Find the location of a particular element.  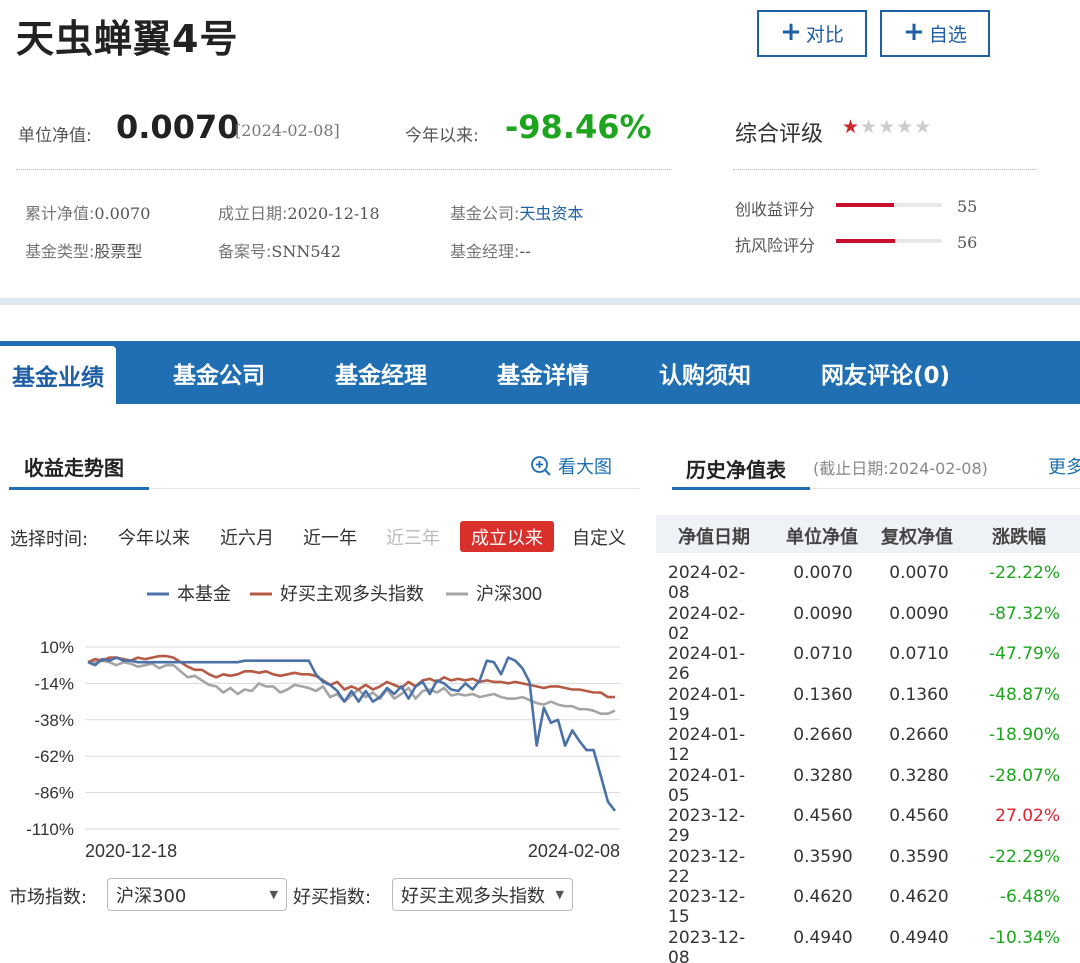

legend-item: 本基金 is located at coordinates (204, 594).